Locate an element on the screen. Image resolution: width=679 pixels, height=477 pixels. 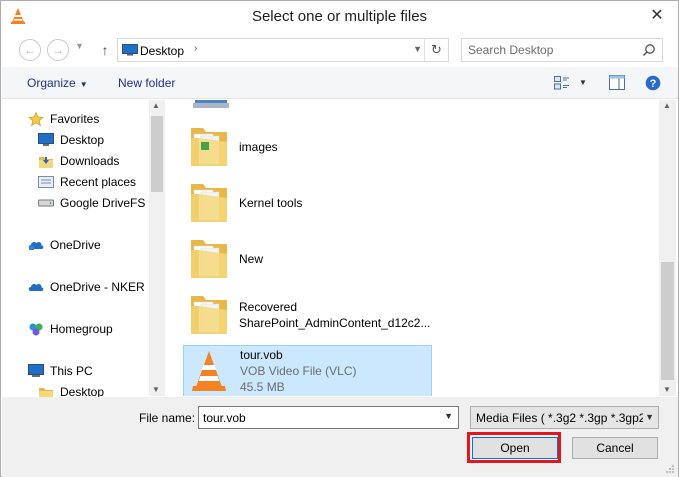
file-name: Kernel tools is located at coordinates (271, 203).